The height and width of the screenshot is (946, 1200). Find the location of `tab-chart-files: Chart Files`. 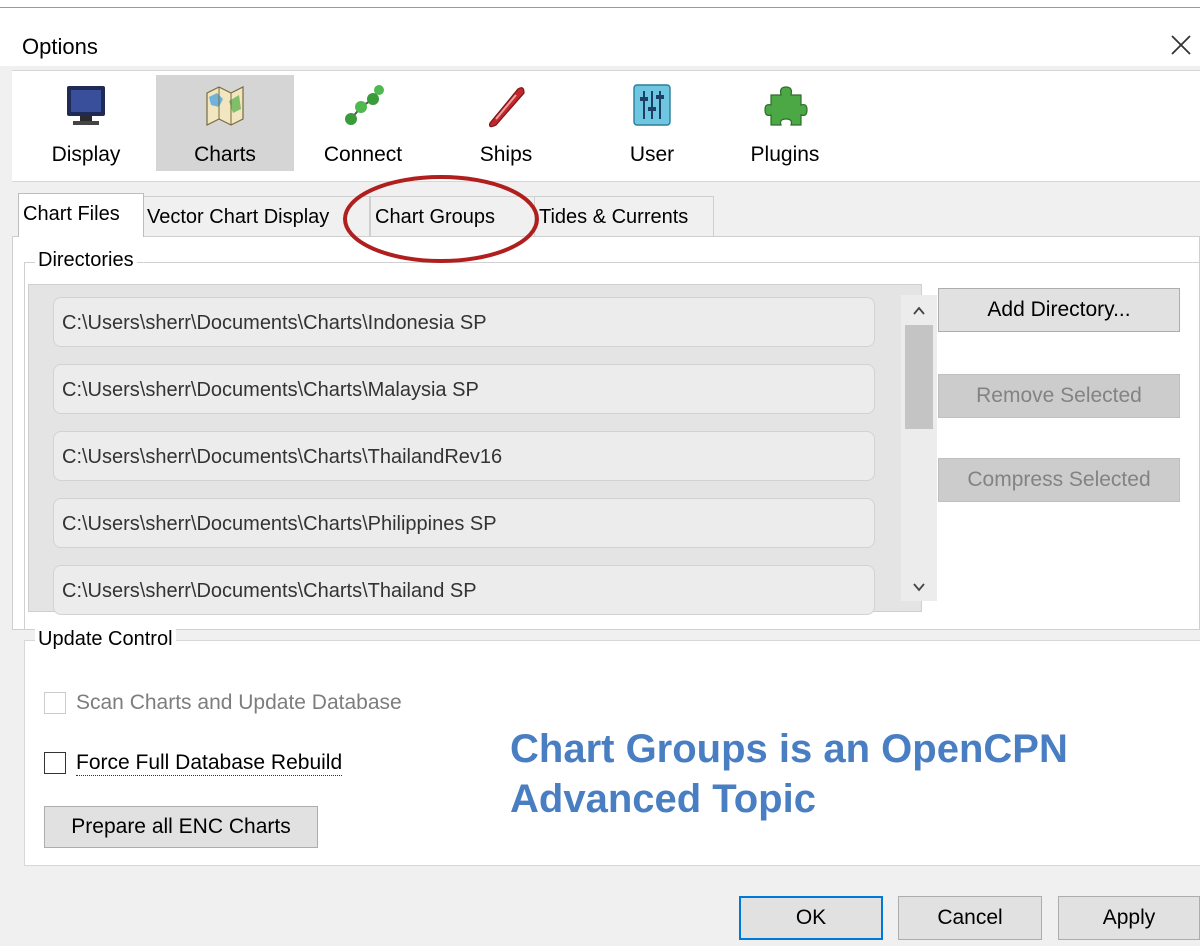

tab-chart-files: Chart Files is located at coordinates (81, 215).